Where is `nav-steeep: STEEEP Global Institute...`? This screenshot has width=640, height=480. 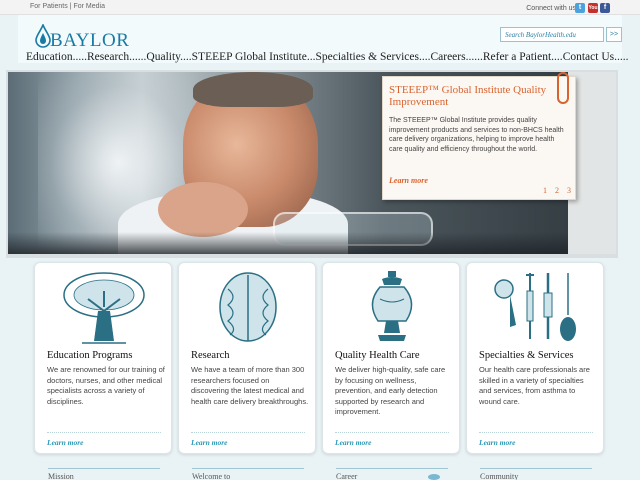
nav-steeep: STEEEP Global Institute... is located at coordinates (254, 57).